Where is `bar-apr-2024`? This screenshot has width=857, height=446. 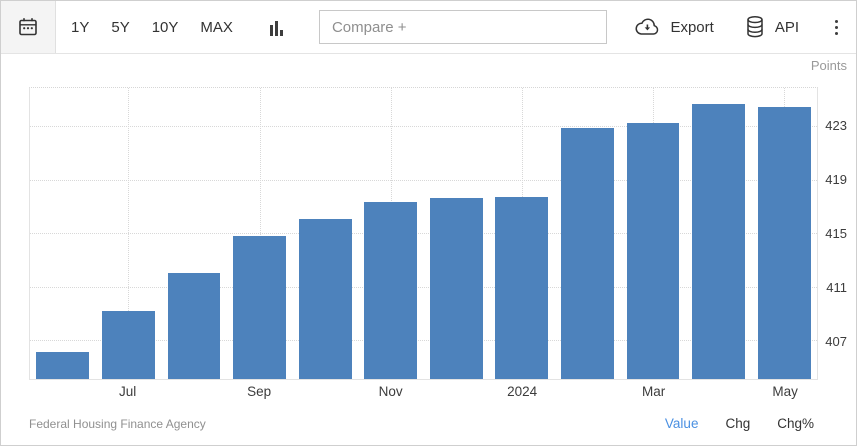
bar-apr-2024 is located at coordinates (719, 241).